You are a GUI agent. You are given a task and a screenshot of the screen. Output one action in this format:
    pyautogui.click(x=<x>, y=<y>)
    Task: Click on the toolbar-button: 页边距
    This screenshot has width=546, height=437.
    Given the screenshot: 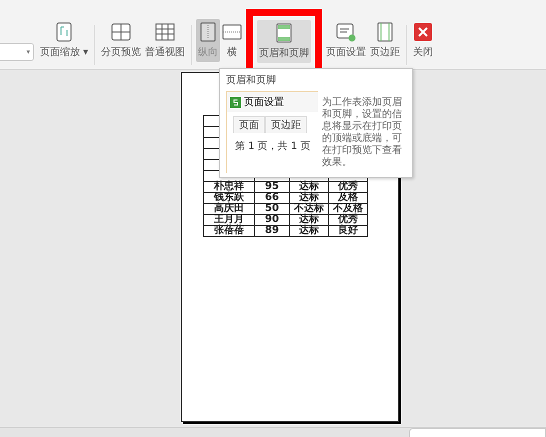 What is the action you would take?
    pyautogui.click(x=385, y=40)
    